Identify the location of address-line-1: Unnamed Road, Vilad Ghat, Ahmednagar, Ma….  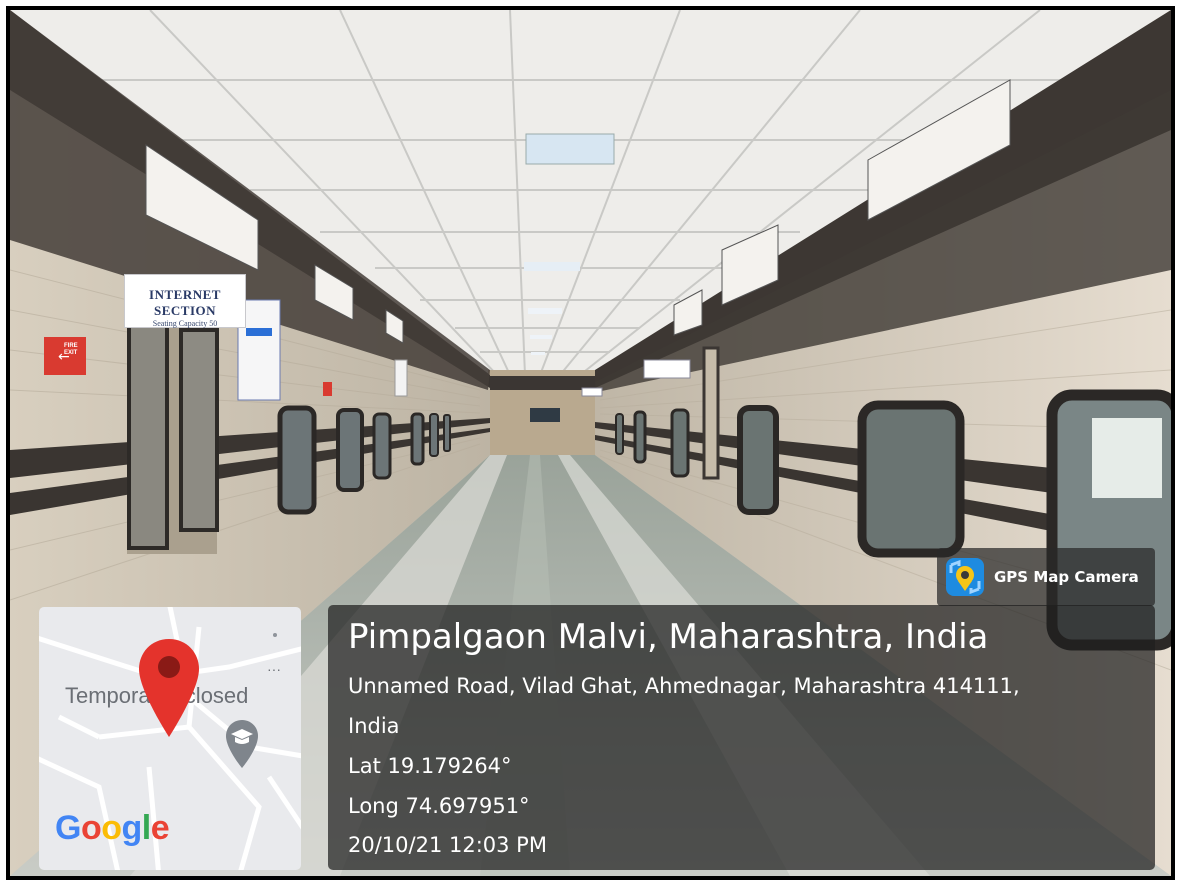
(684, 686).